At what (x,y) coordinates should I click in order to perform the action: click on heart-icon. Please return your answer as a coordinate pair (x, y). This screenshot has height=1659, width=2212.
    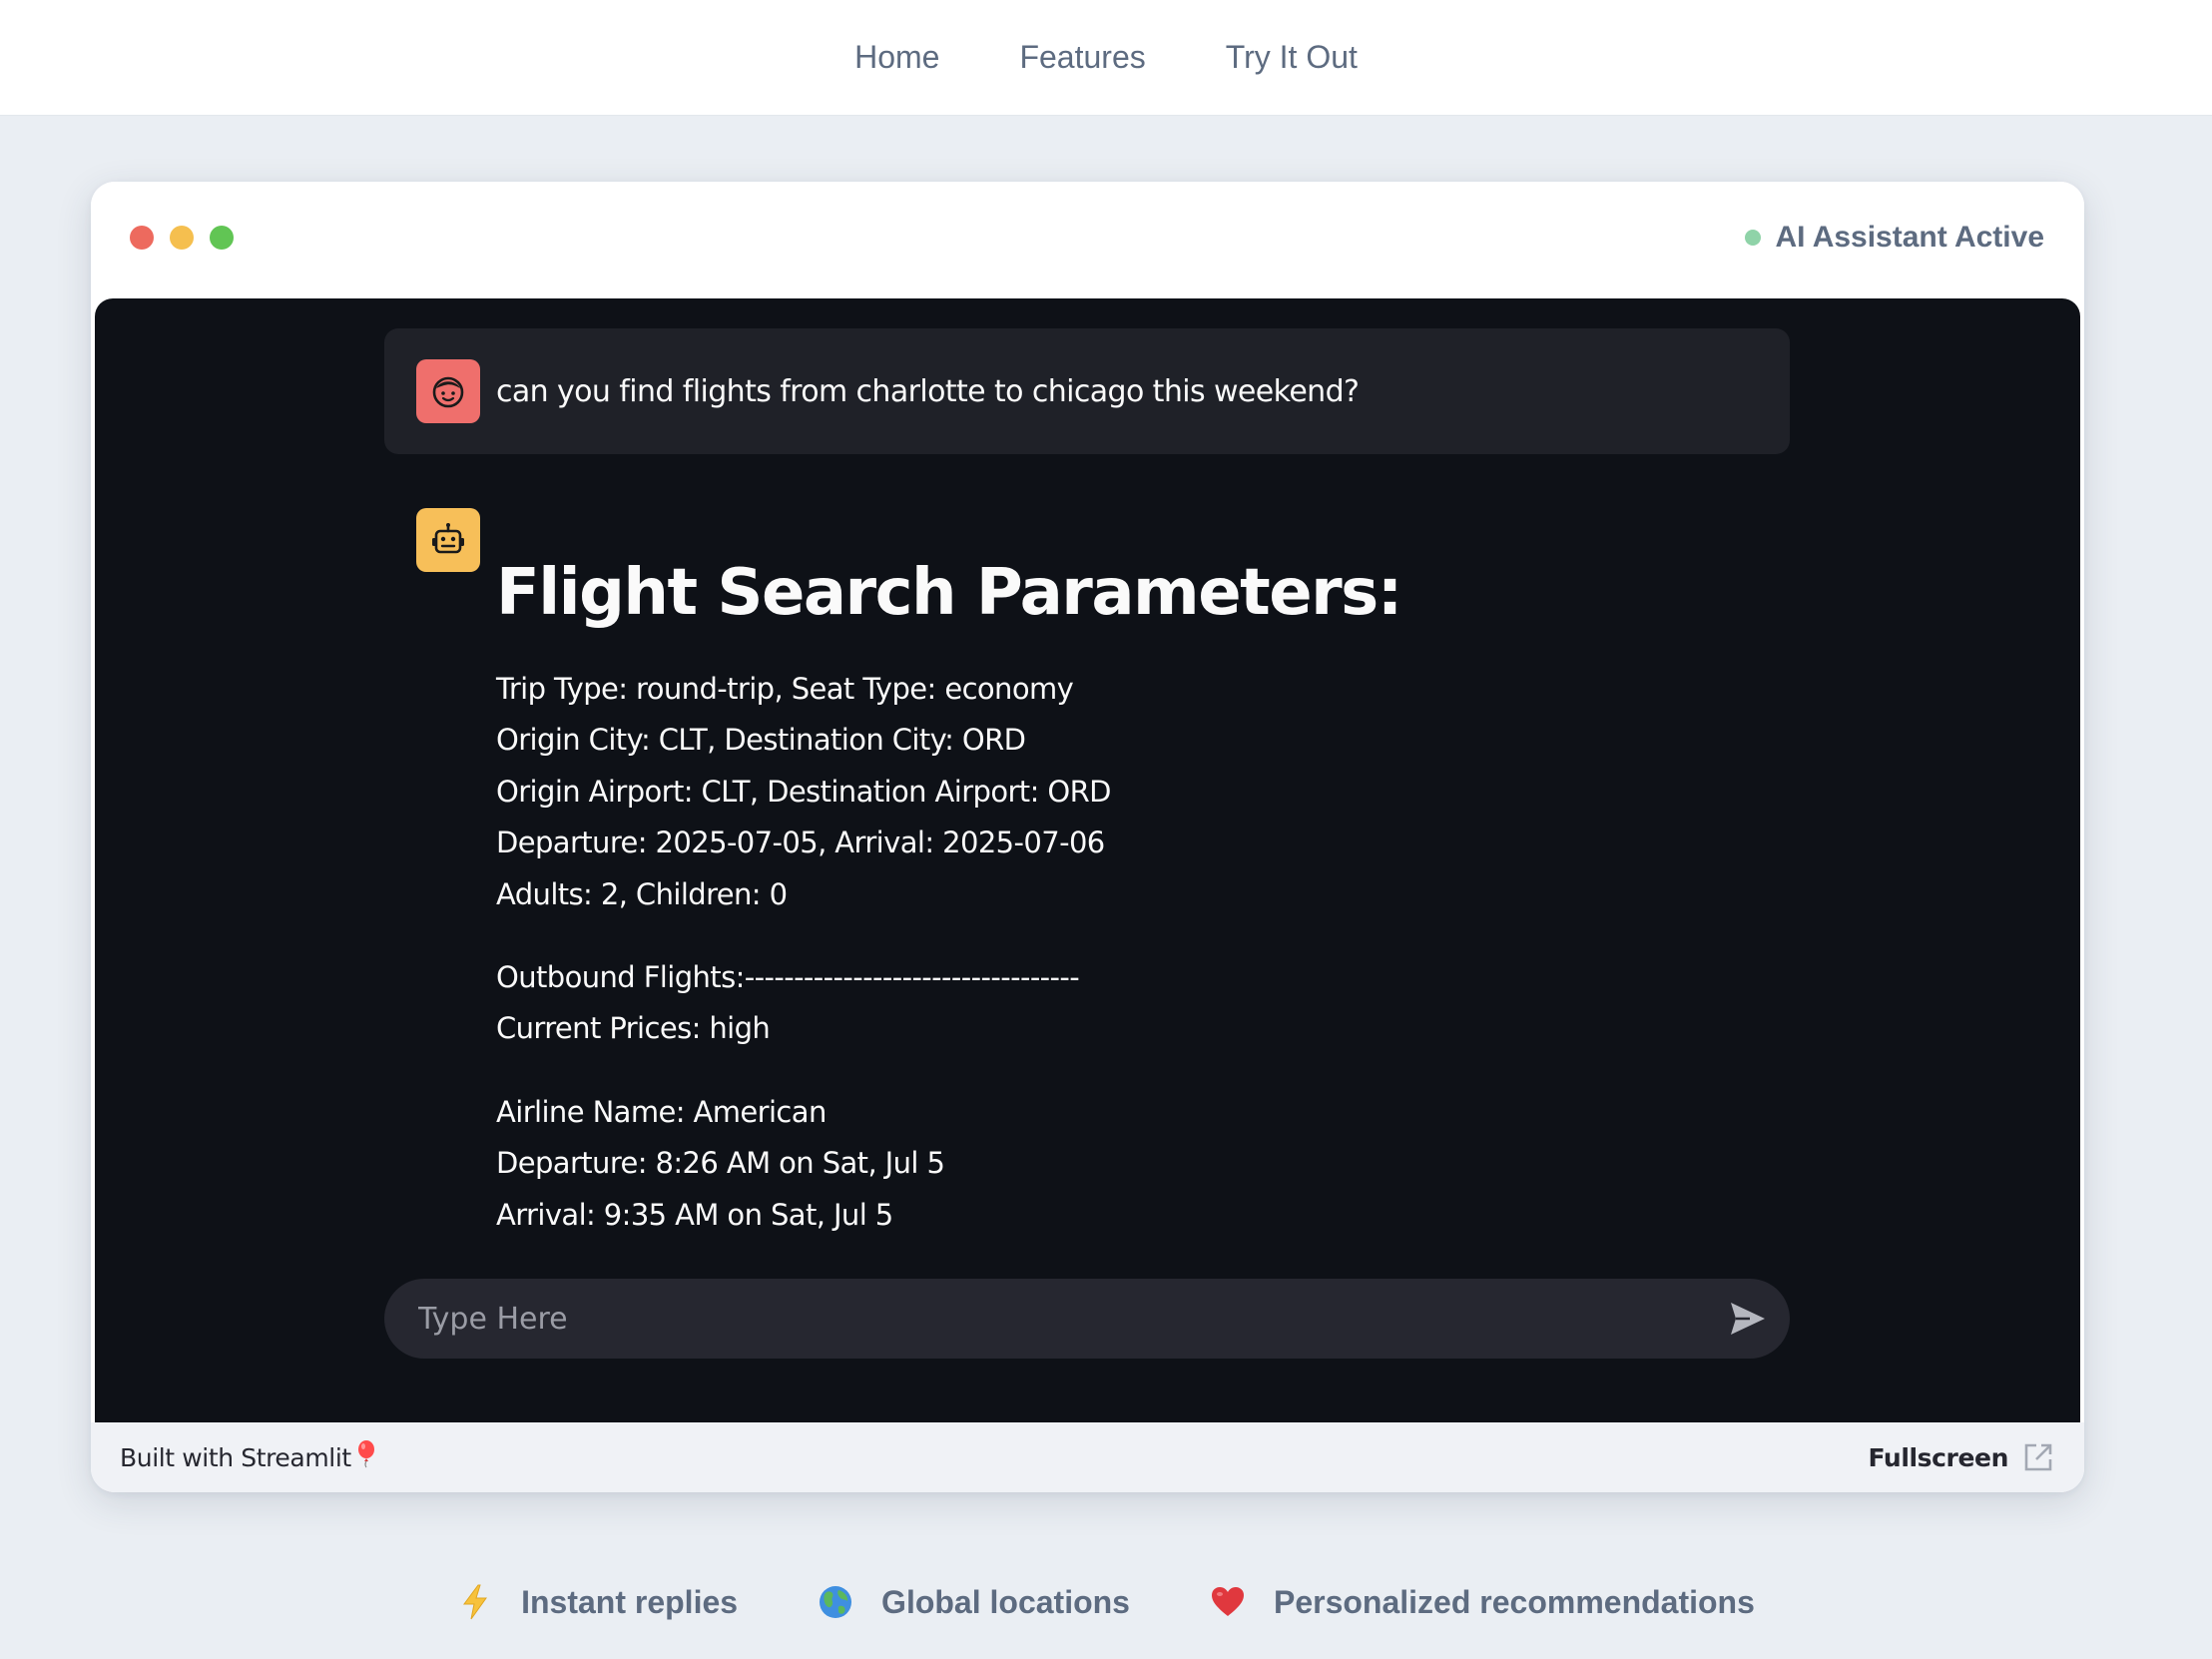
    Looking at the image, I should click on (1228, 1602).